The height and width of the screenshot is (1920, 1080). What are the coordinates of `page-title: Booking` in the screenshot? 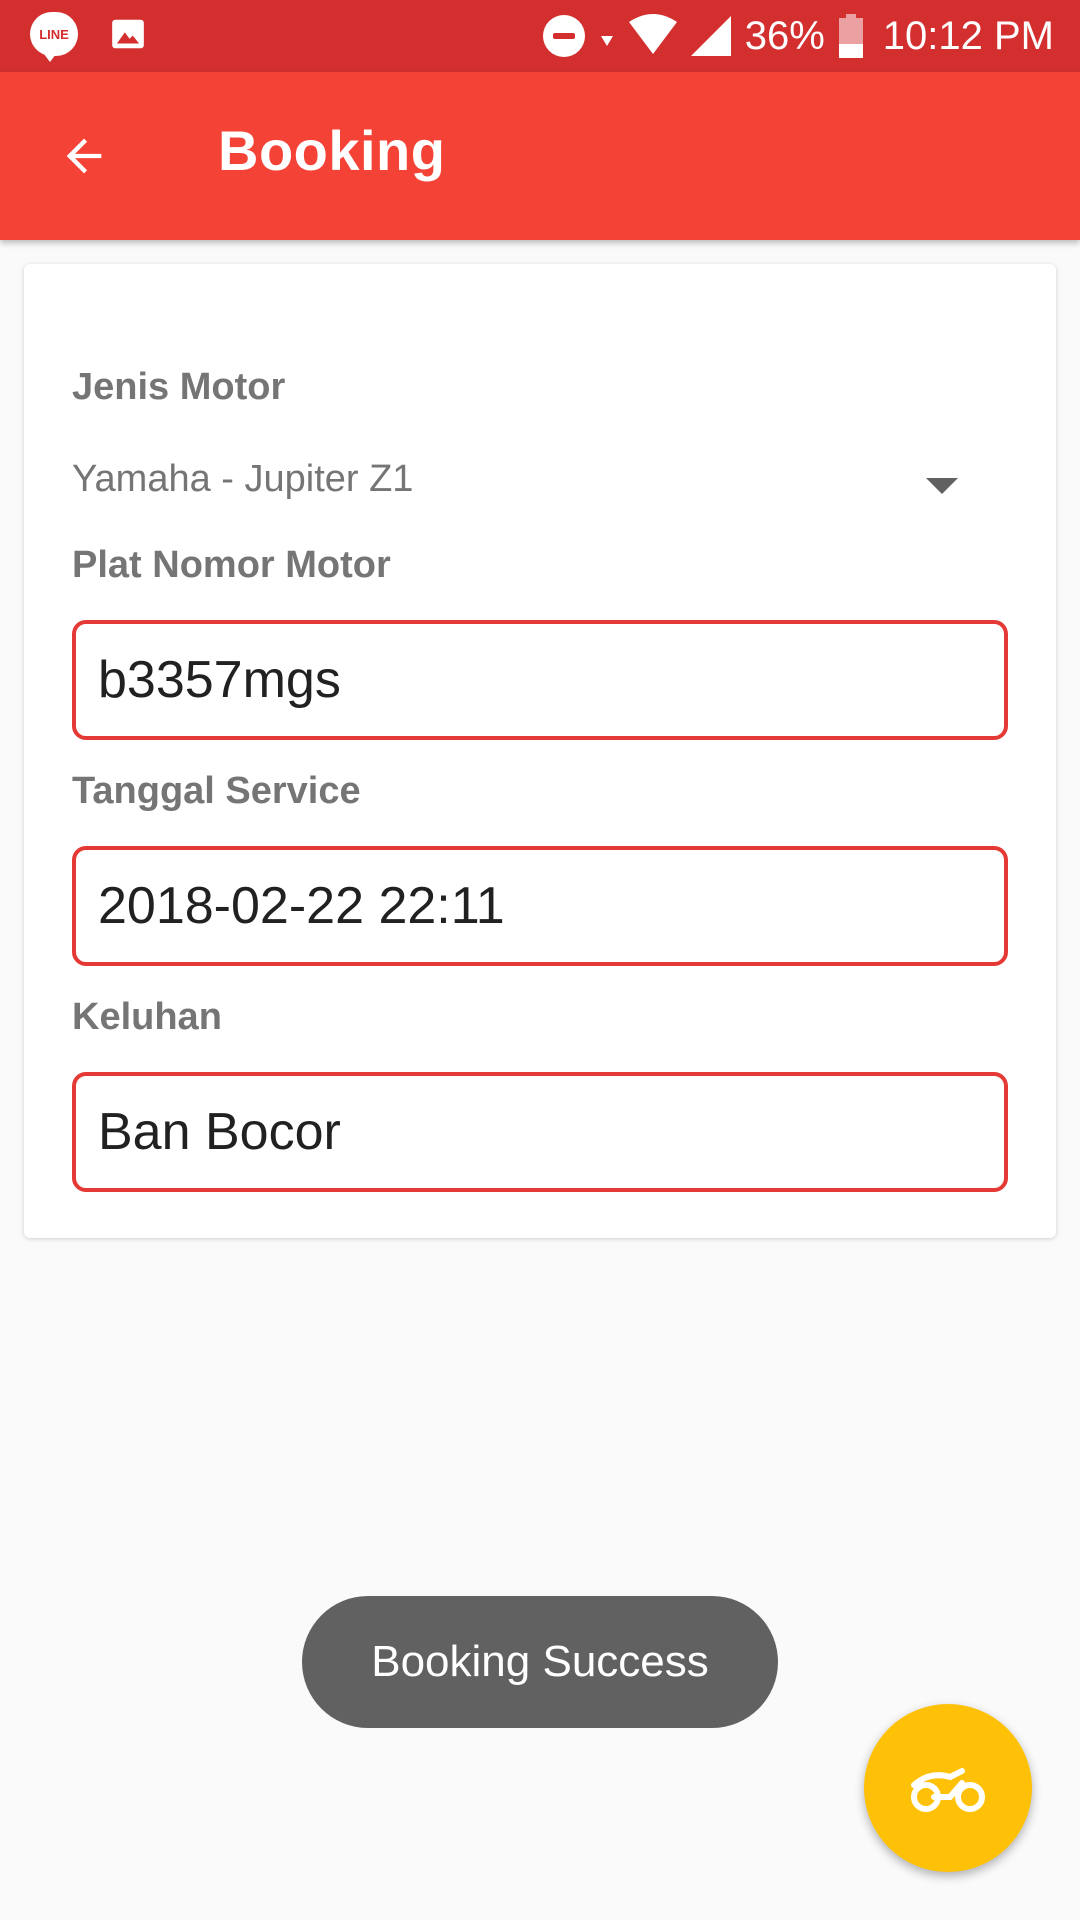 It's located at (332, 150).